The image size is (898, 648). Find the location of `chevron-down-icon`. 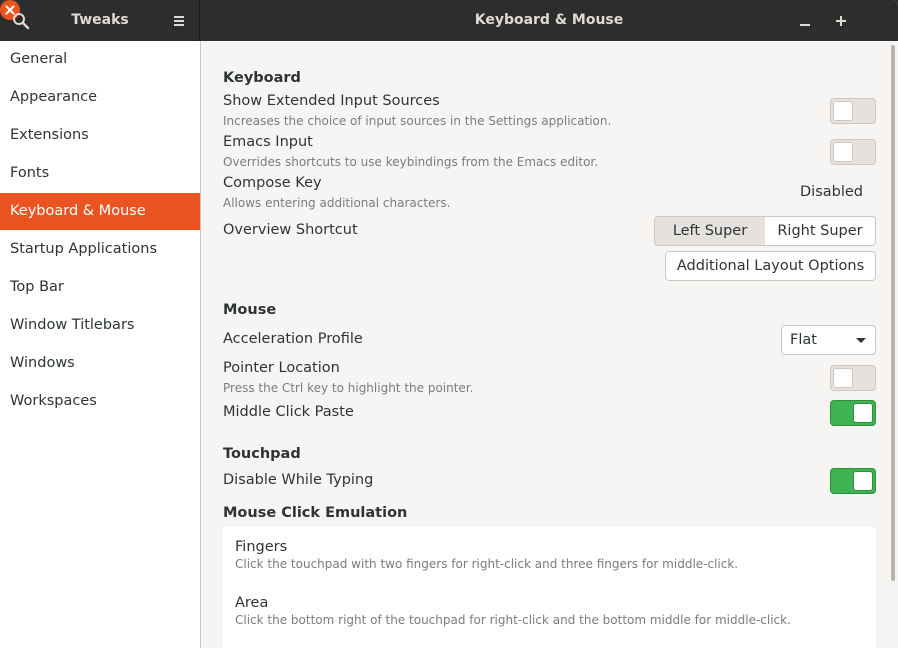

chevron-down-icon is located at coordinates (861, 340).